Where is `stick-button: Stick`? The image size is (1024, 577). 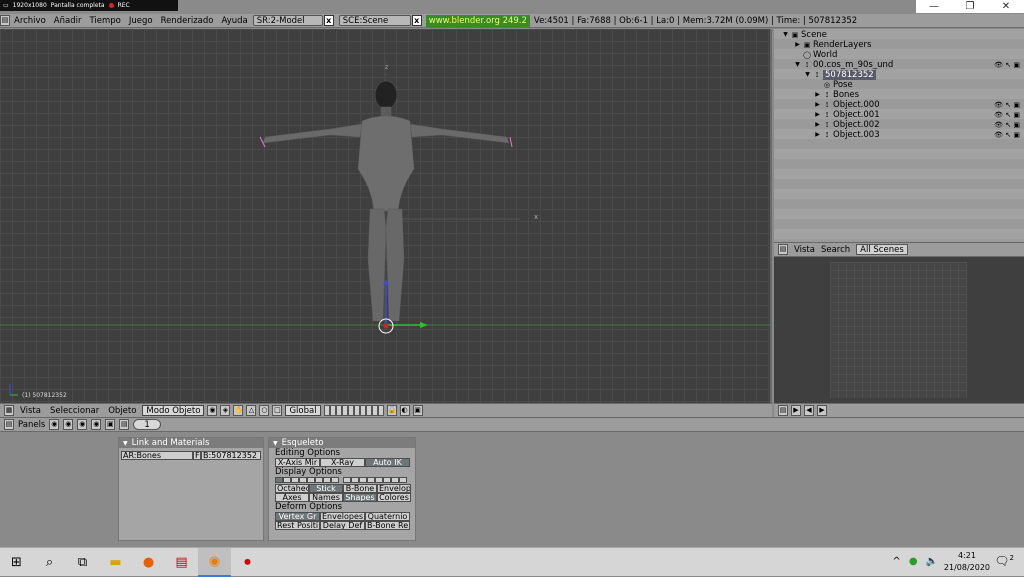 stick-button: Stick is located at coordinates (326, 488).